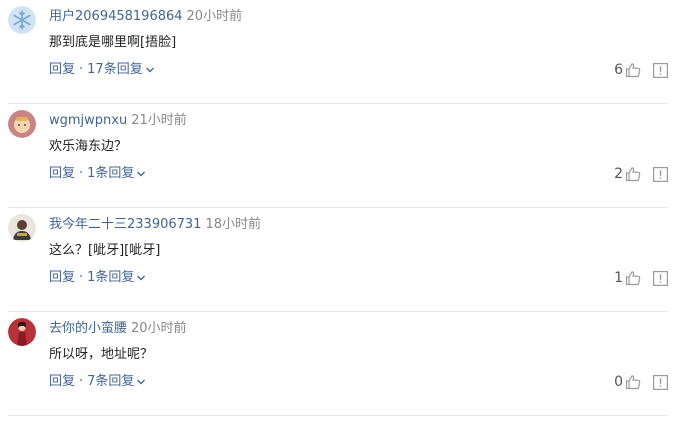 Image resolution: width=699 pixels, height=421 pixels. I want to click on snowflake-avatar-icon, so click(22, 20).